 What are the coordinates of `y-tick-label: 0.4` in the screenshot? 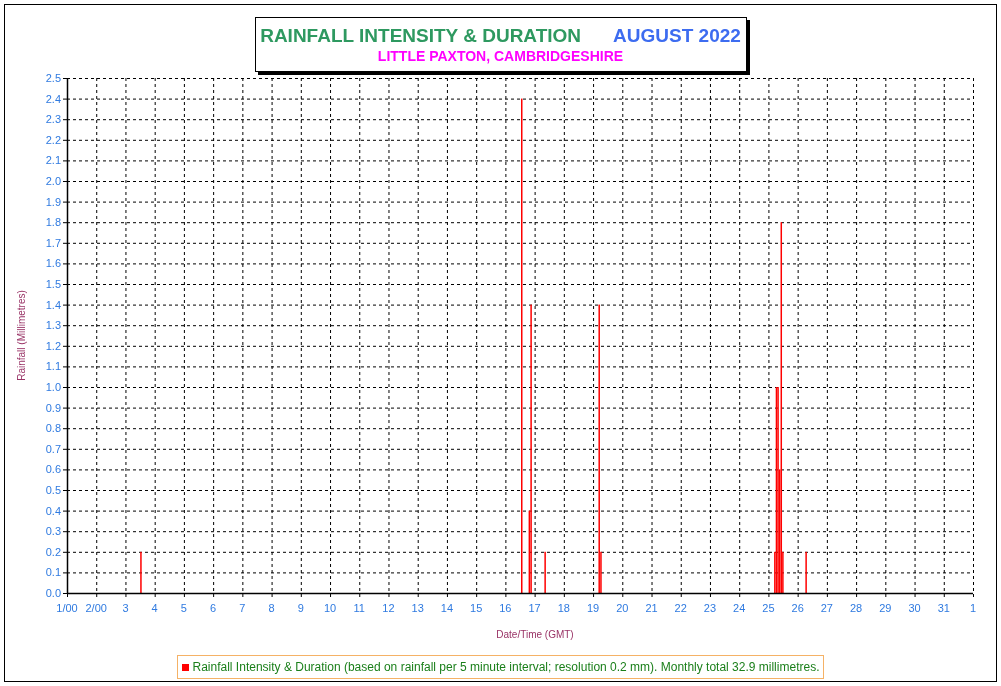 It's located at (53, 510).